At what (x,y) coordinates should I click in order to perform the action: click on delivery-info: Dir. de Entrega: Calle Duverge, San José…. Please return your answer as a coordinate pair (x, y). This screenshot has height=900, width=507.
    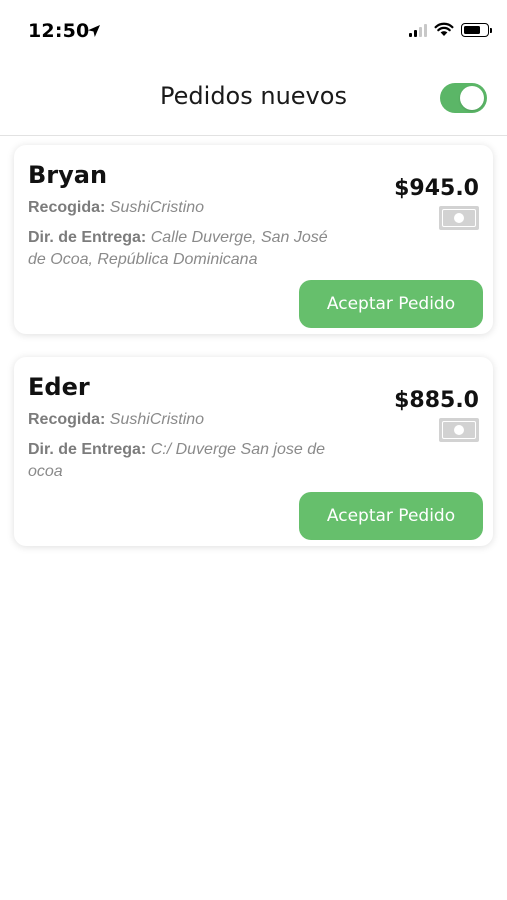
    Looking at the image, I should click on (187, 249).